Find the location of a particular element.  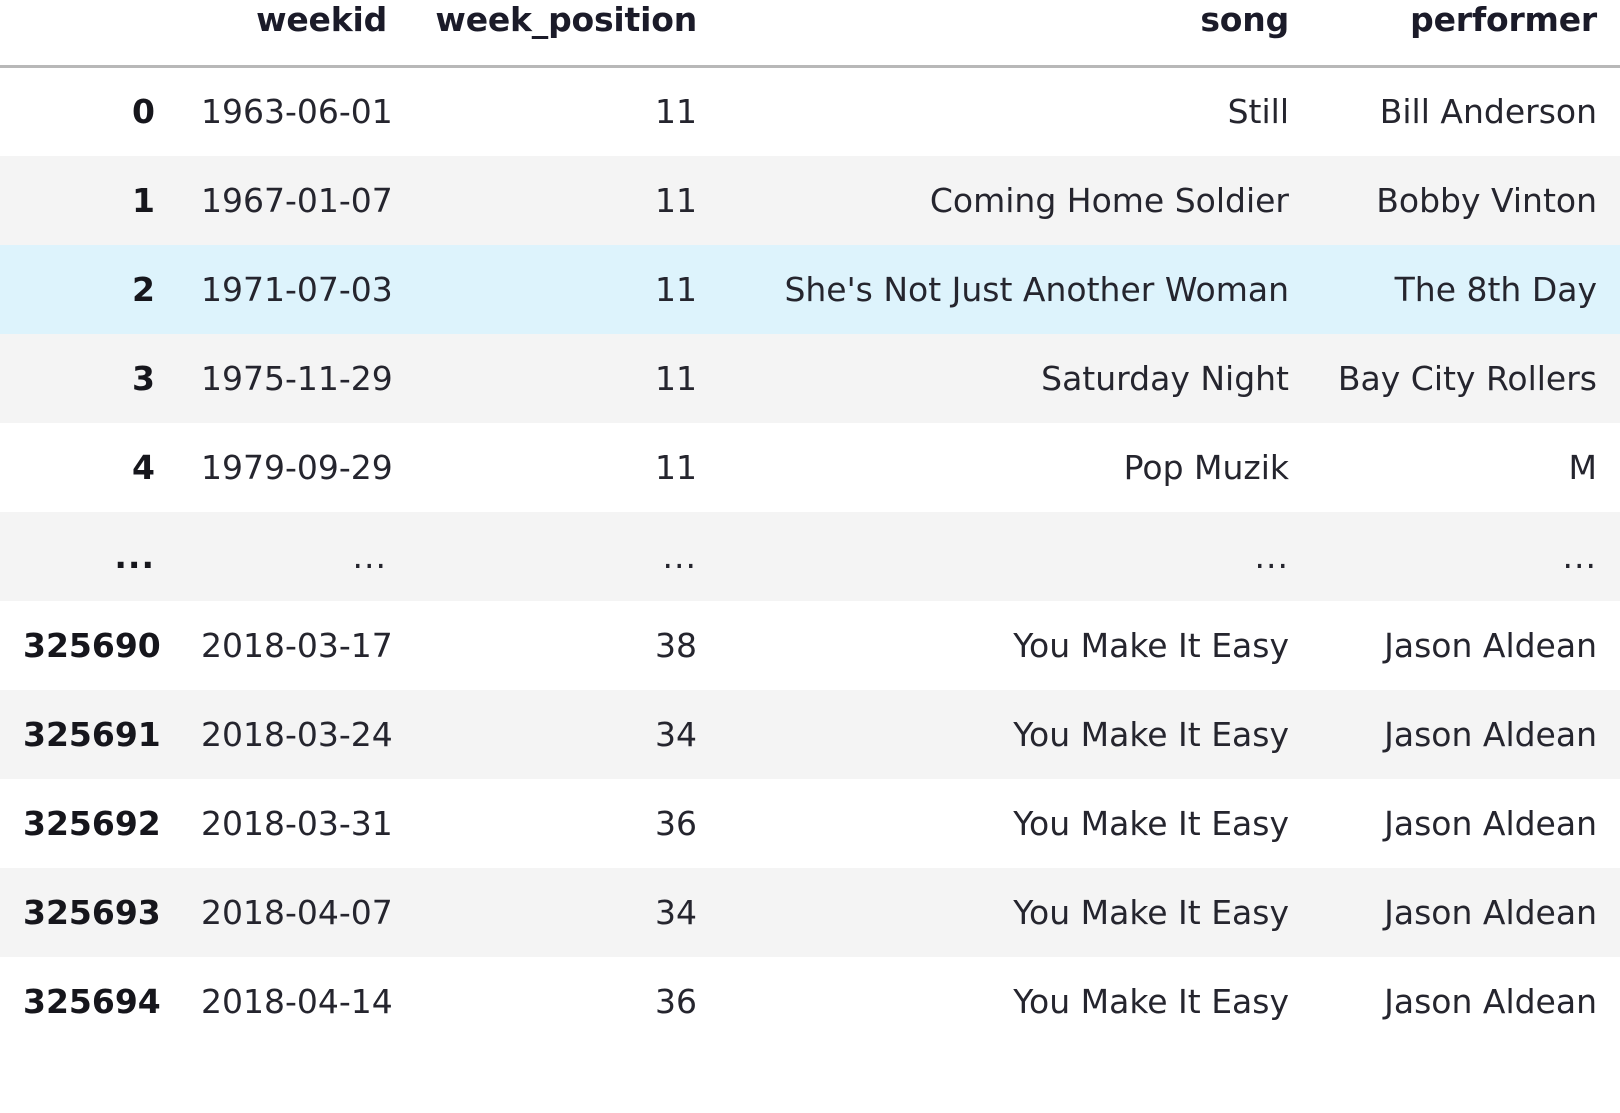

table-header: weekid week_position song performer is located at coordinates (810, 33).